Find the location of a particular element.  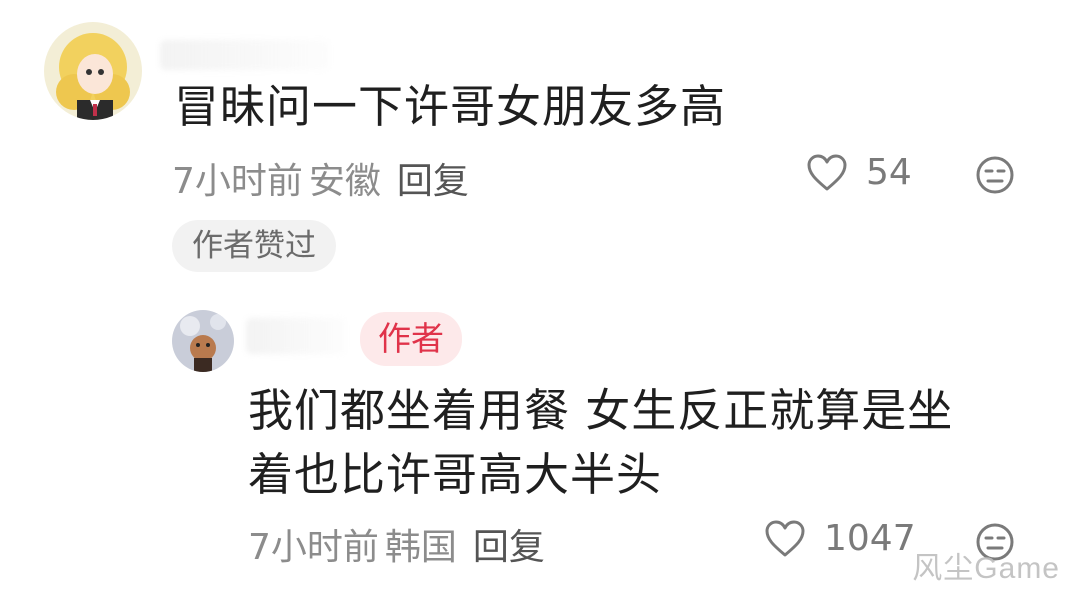

meh-face-icon is located at coordinates (995, 175).